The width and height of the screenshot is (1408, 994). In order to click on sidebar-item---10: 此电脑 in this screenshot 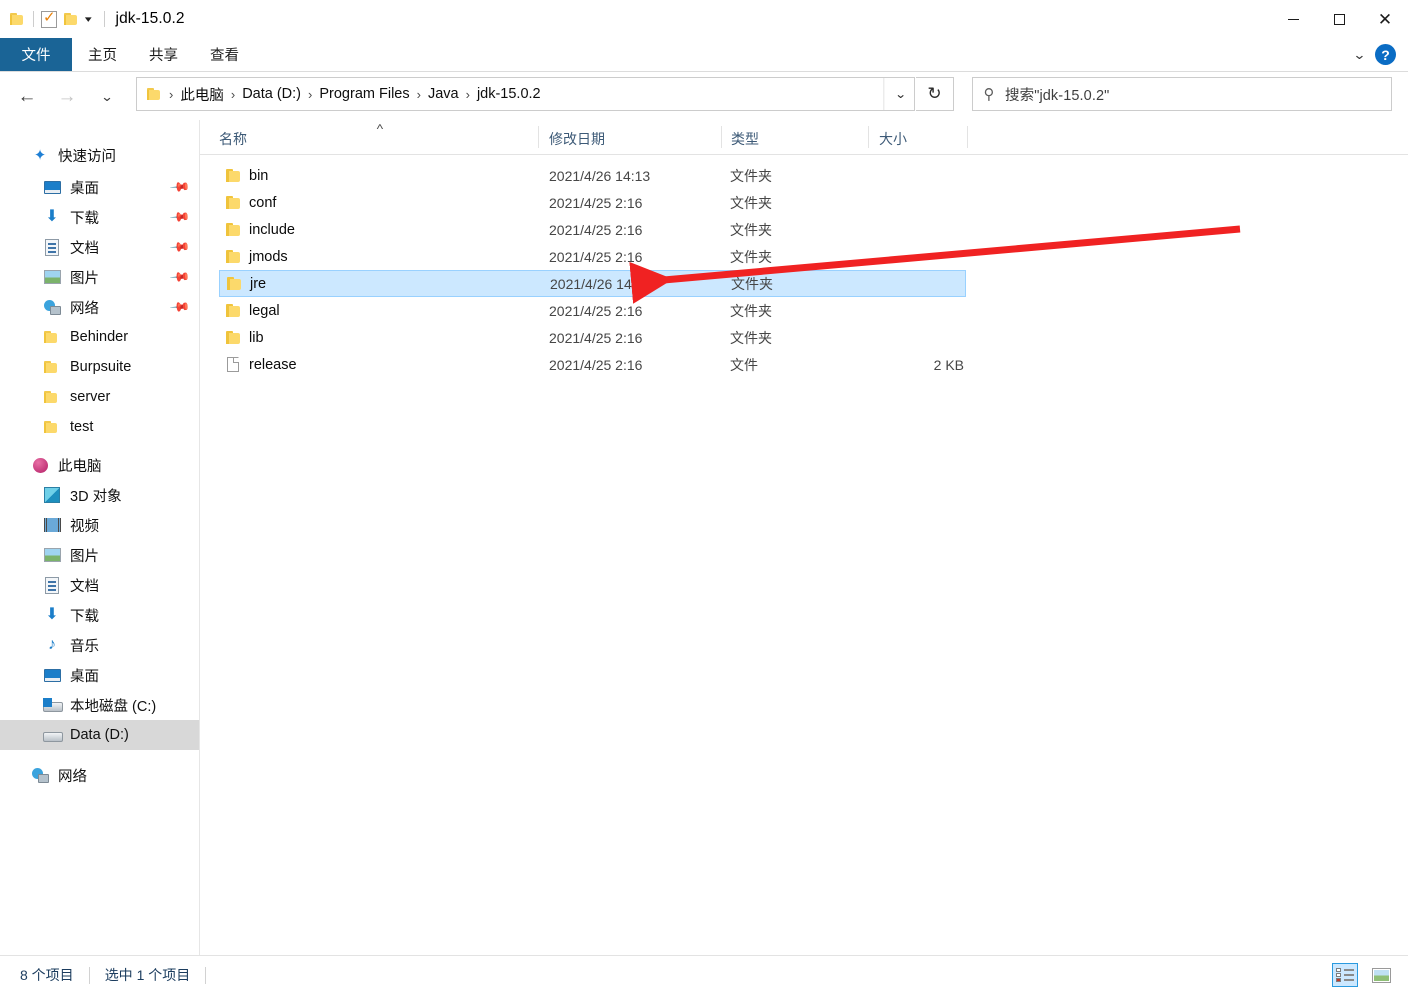, I will do `click(99, 465)`.